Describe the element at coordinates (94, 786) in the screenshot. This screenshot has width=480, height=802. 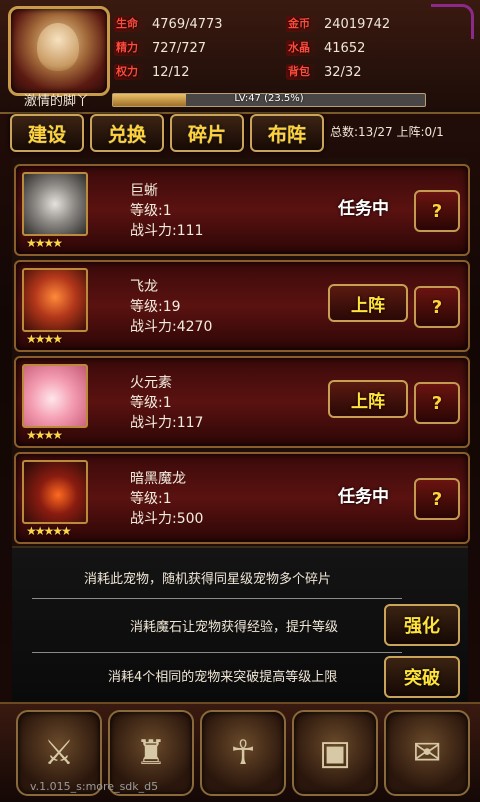
I see `version-label: v.1.015_s:more_sdk_d5` at that location.